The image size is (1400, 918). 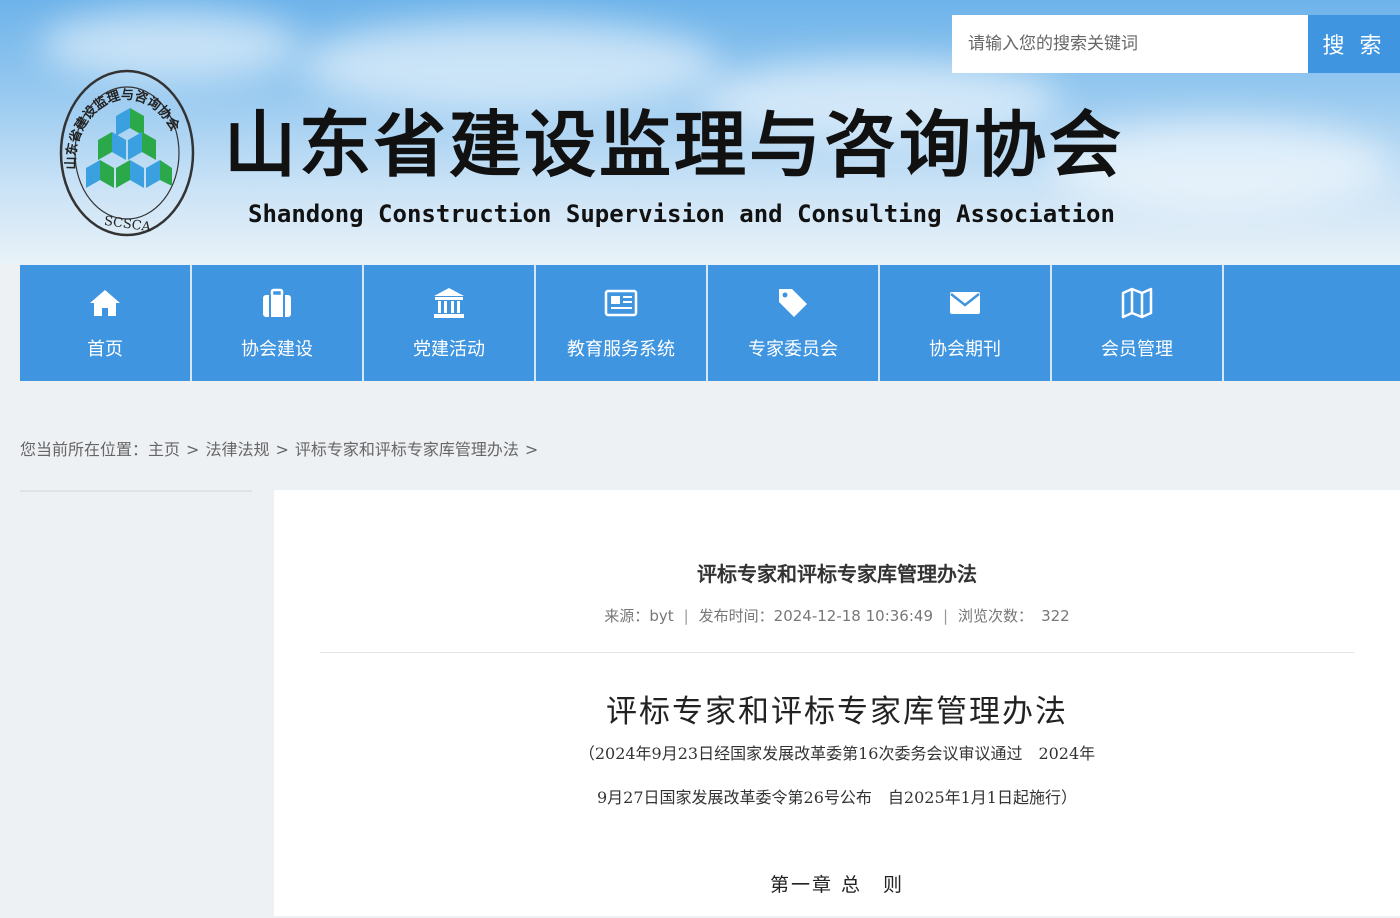 I want to click on search-bar: 搜 索, so click(x=1176, y=44).